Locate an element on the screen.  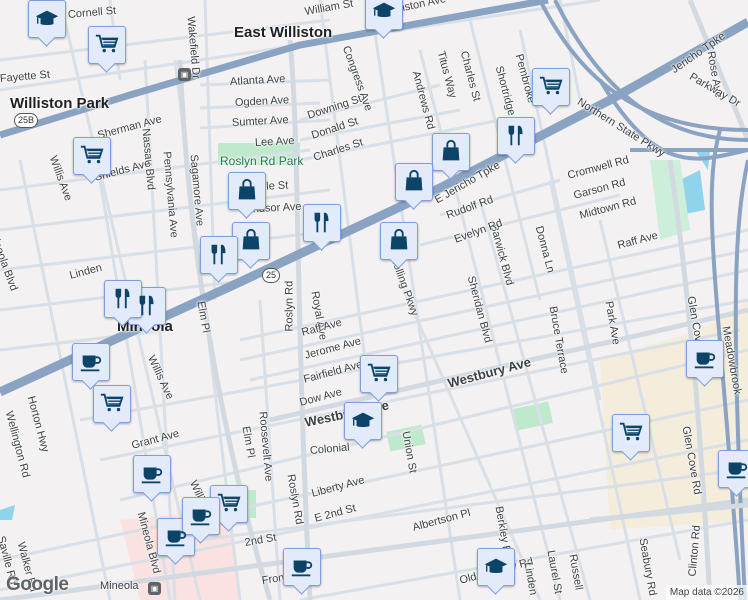
google-logo: Google is located at coordinates (37, 584).